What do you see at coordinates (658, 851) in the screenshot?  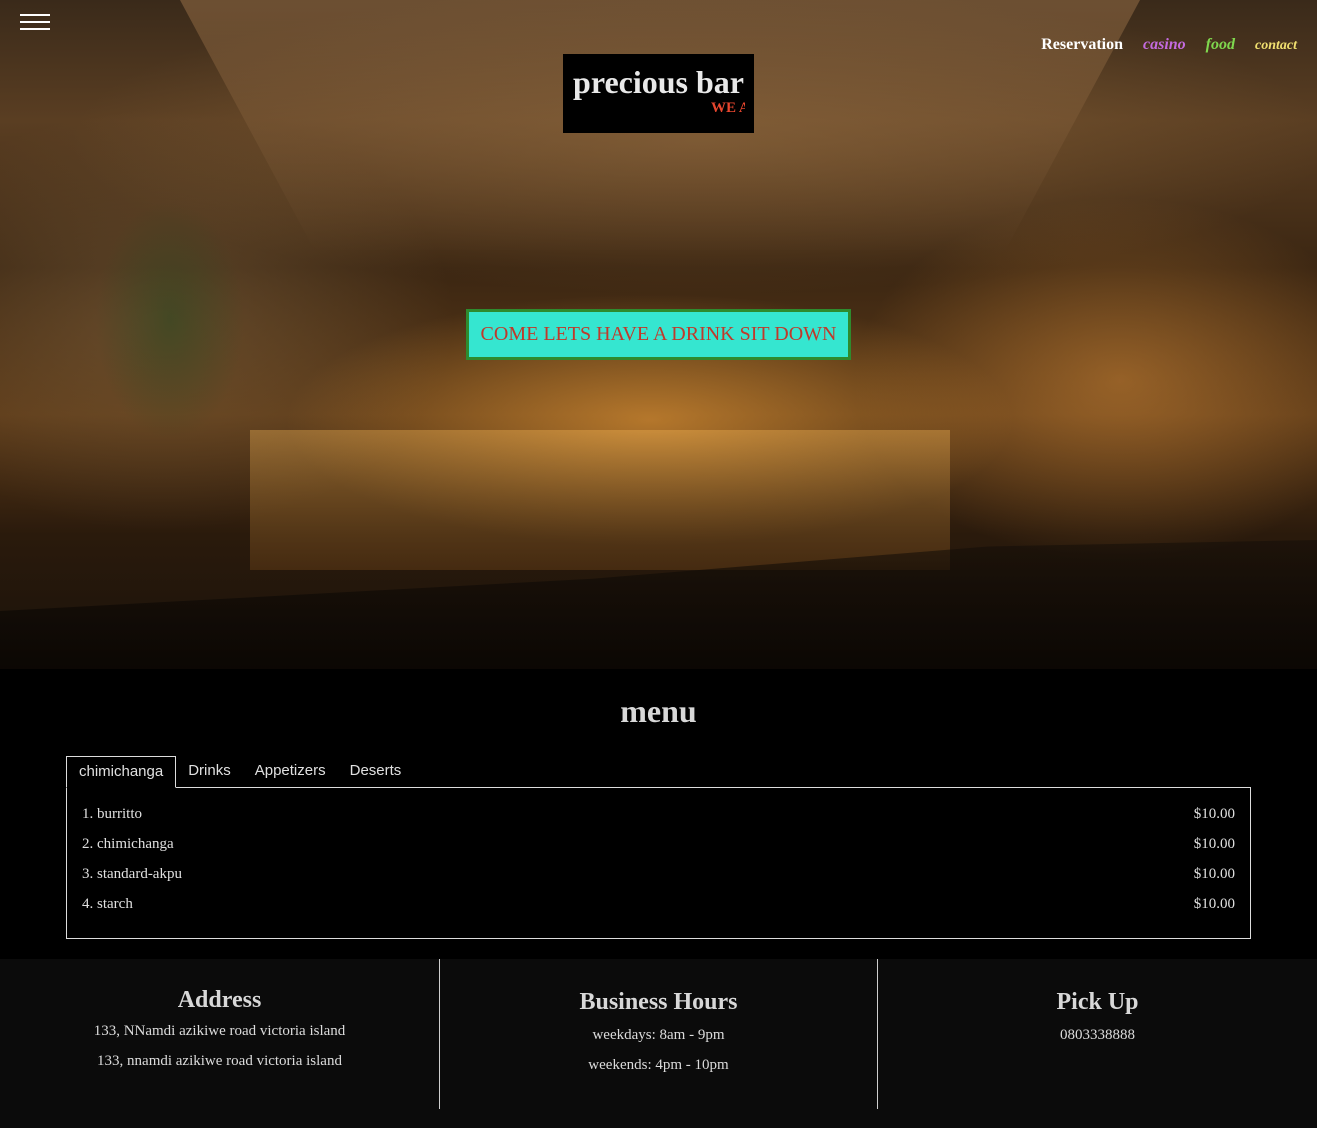 I see `menu-item: 2. chimichanga $10.00` at bounding box center [658, 851].